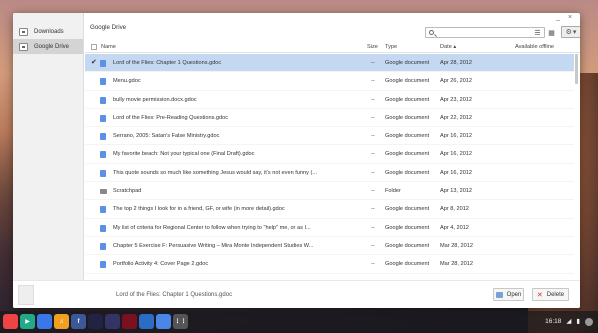 The height and width of the screenshot is (333, 598). I want to click on file-name: bully movie permission.docx.gdoc, so click(155, 99).